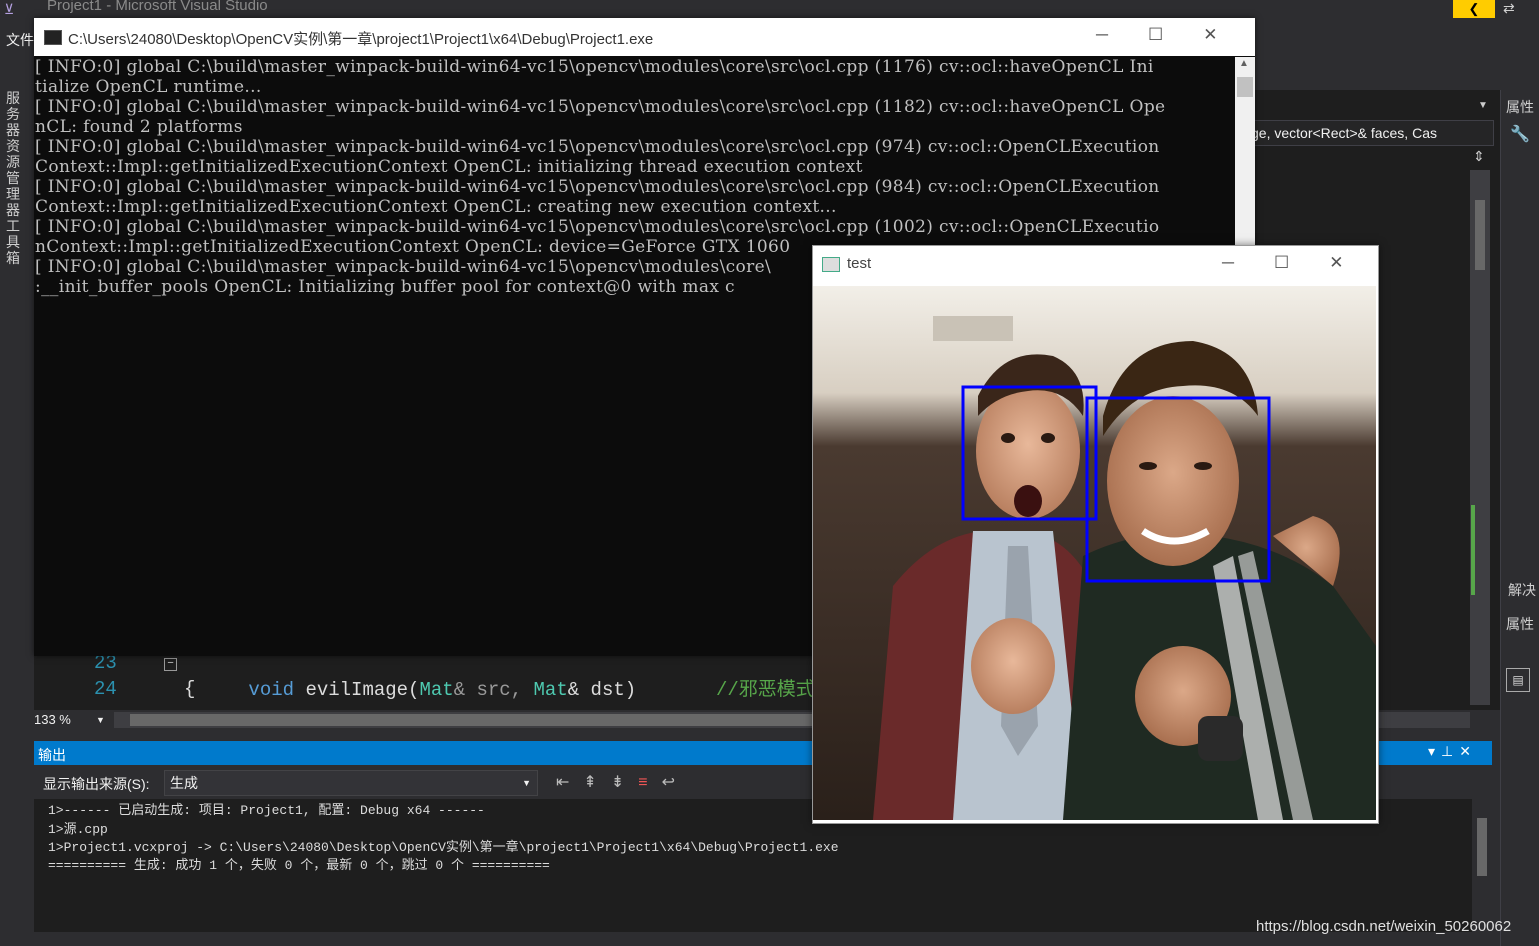 This screenshot has width=1539, height=946. I want to click on editor-scroll-thumb, so click(1480, 235).